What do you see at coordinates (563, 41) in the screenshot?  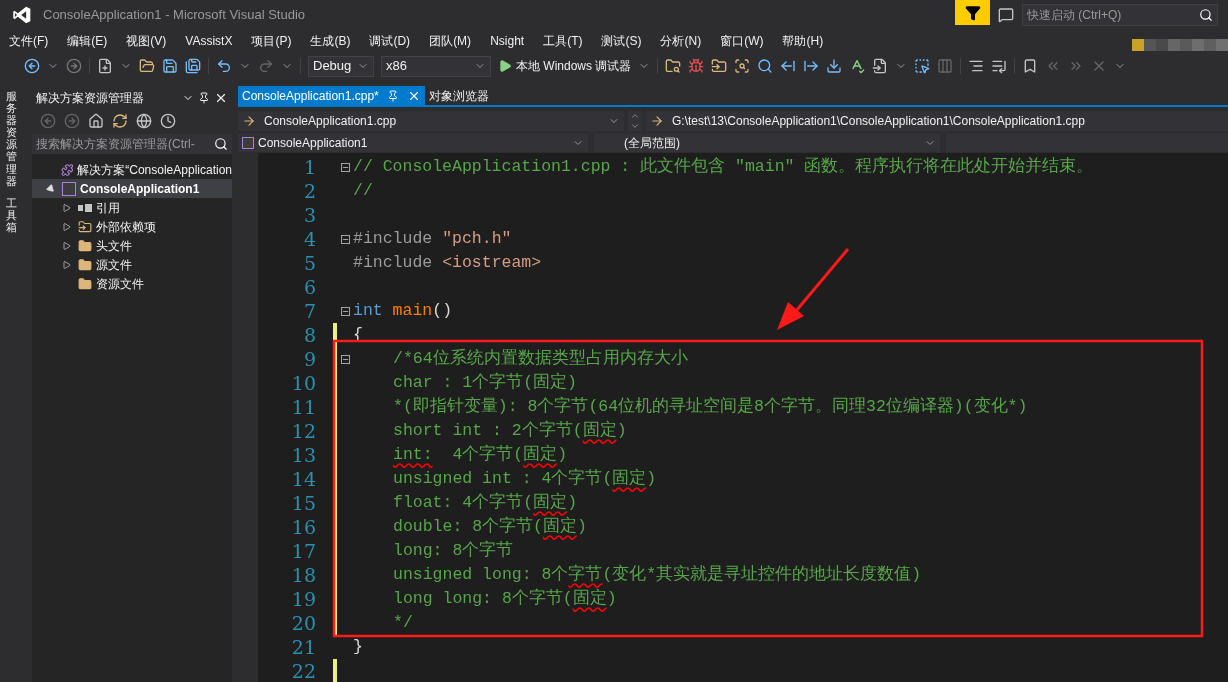 I see `menu-item: 工具(T)` at bounding box center [563, 41].